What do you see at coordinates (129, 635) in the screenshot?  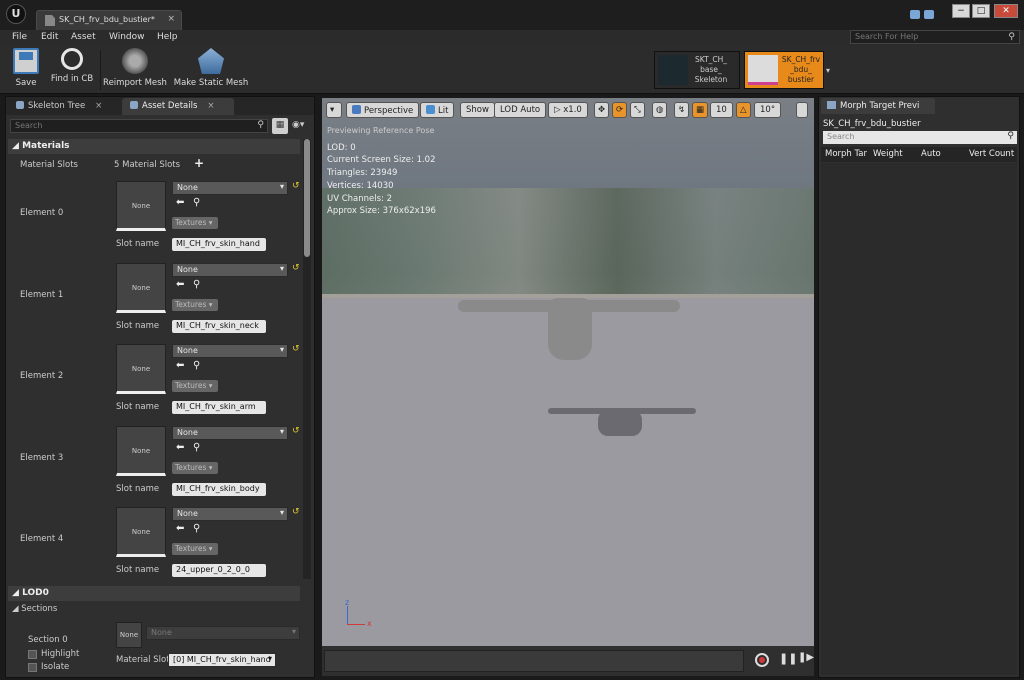 I see `section-material-thumbnail: None` at bounding box center [129, 635].